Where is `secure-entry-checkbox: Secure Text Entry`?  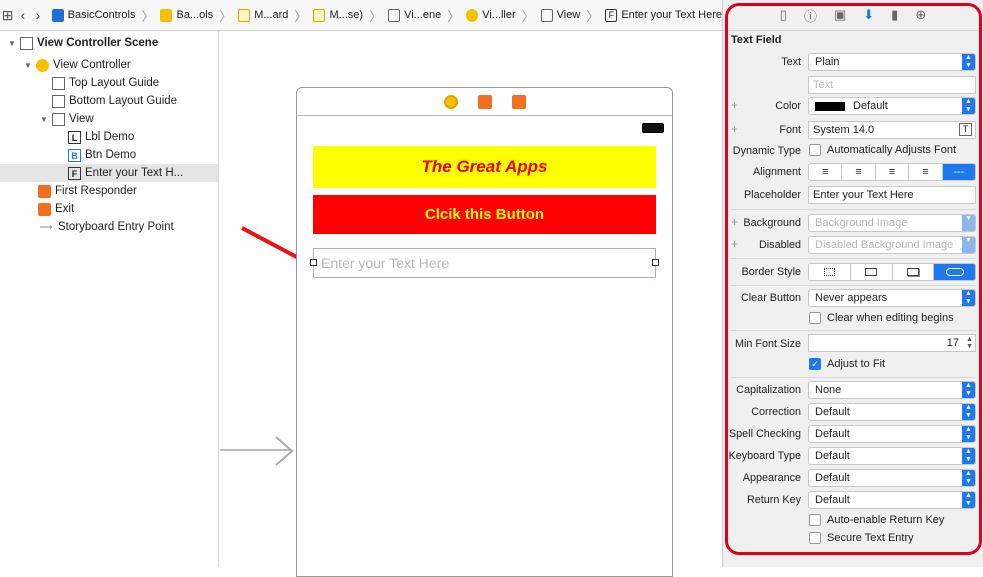 secure-entry-checkbox: Secure Text Entry is located at coordinates (861, 538).